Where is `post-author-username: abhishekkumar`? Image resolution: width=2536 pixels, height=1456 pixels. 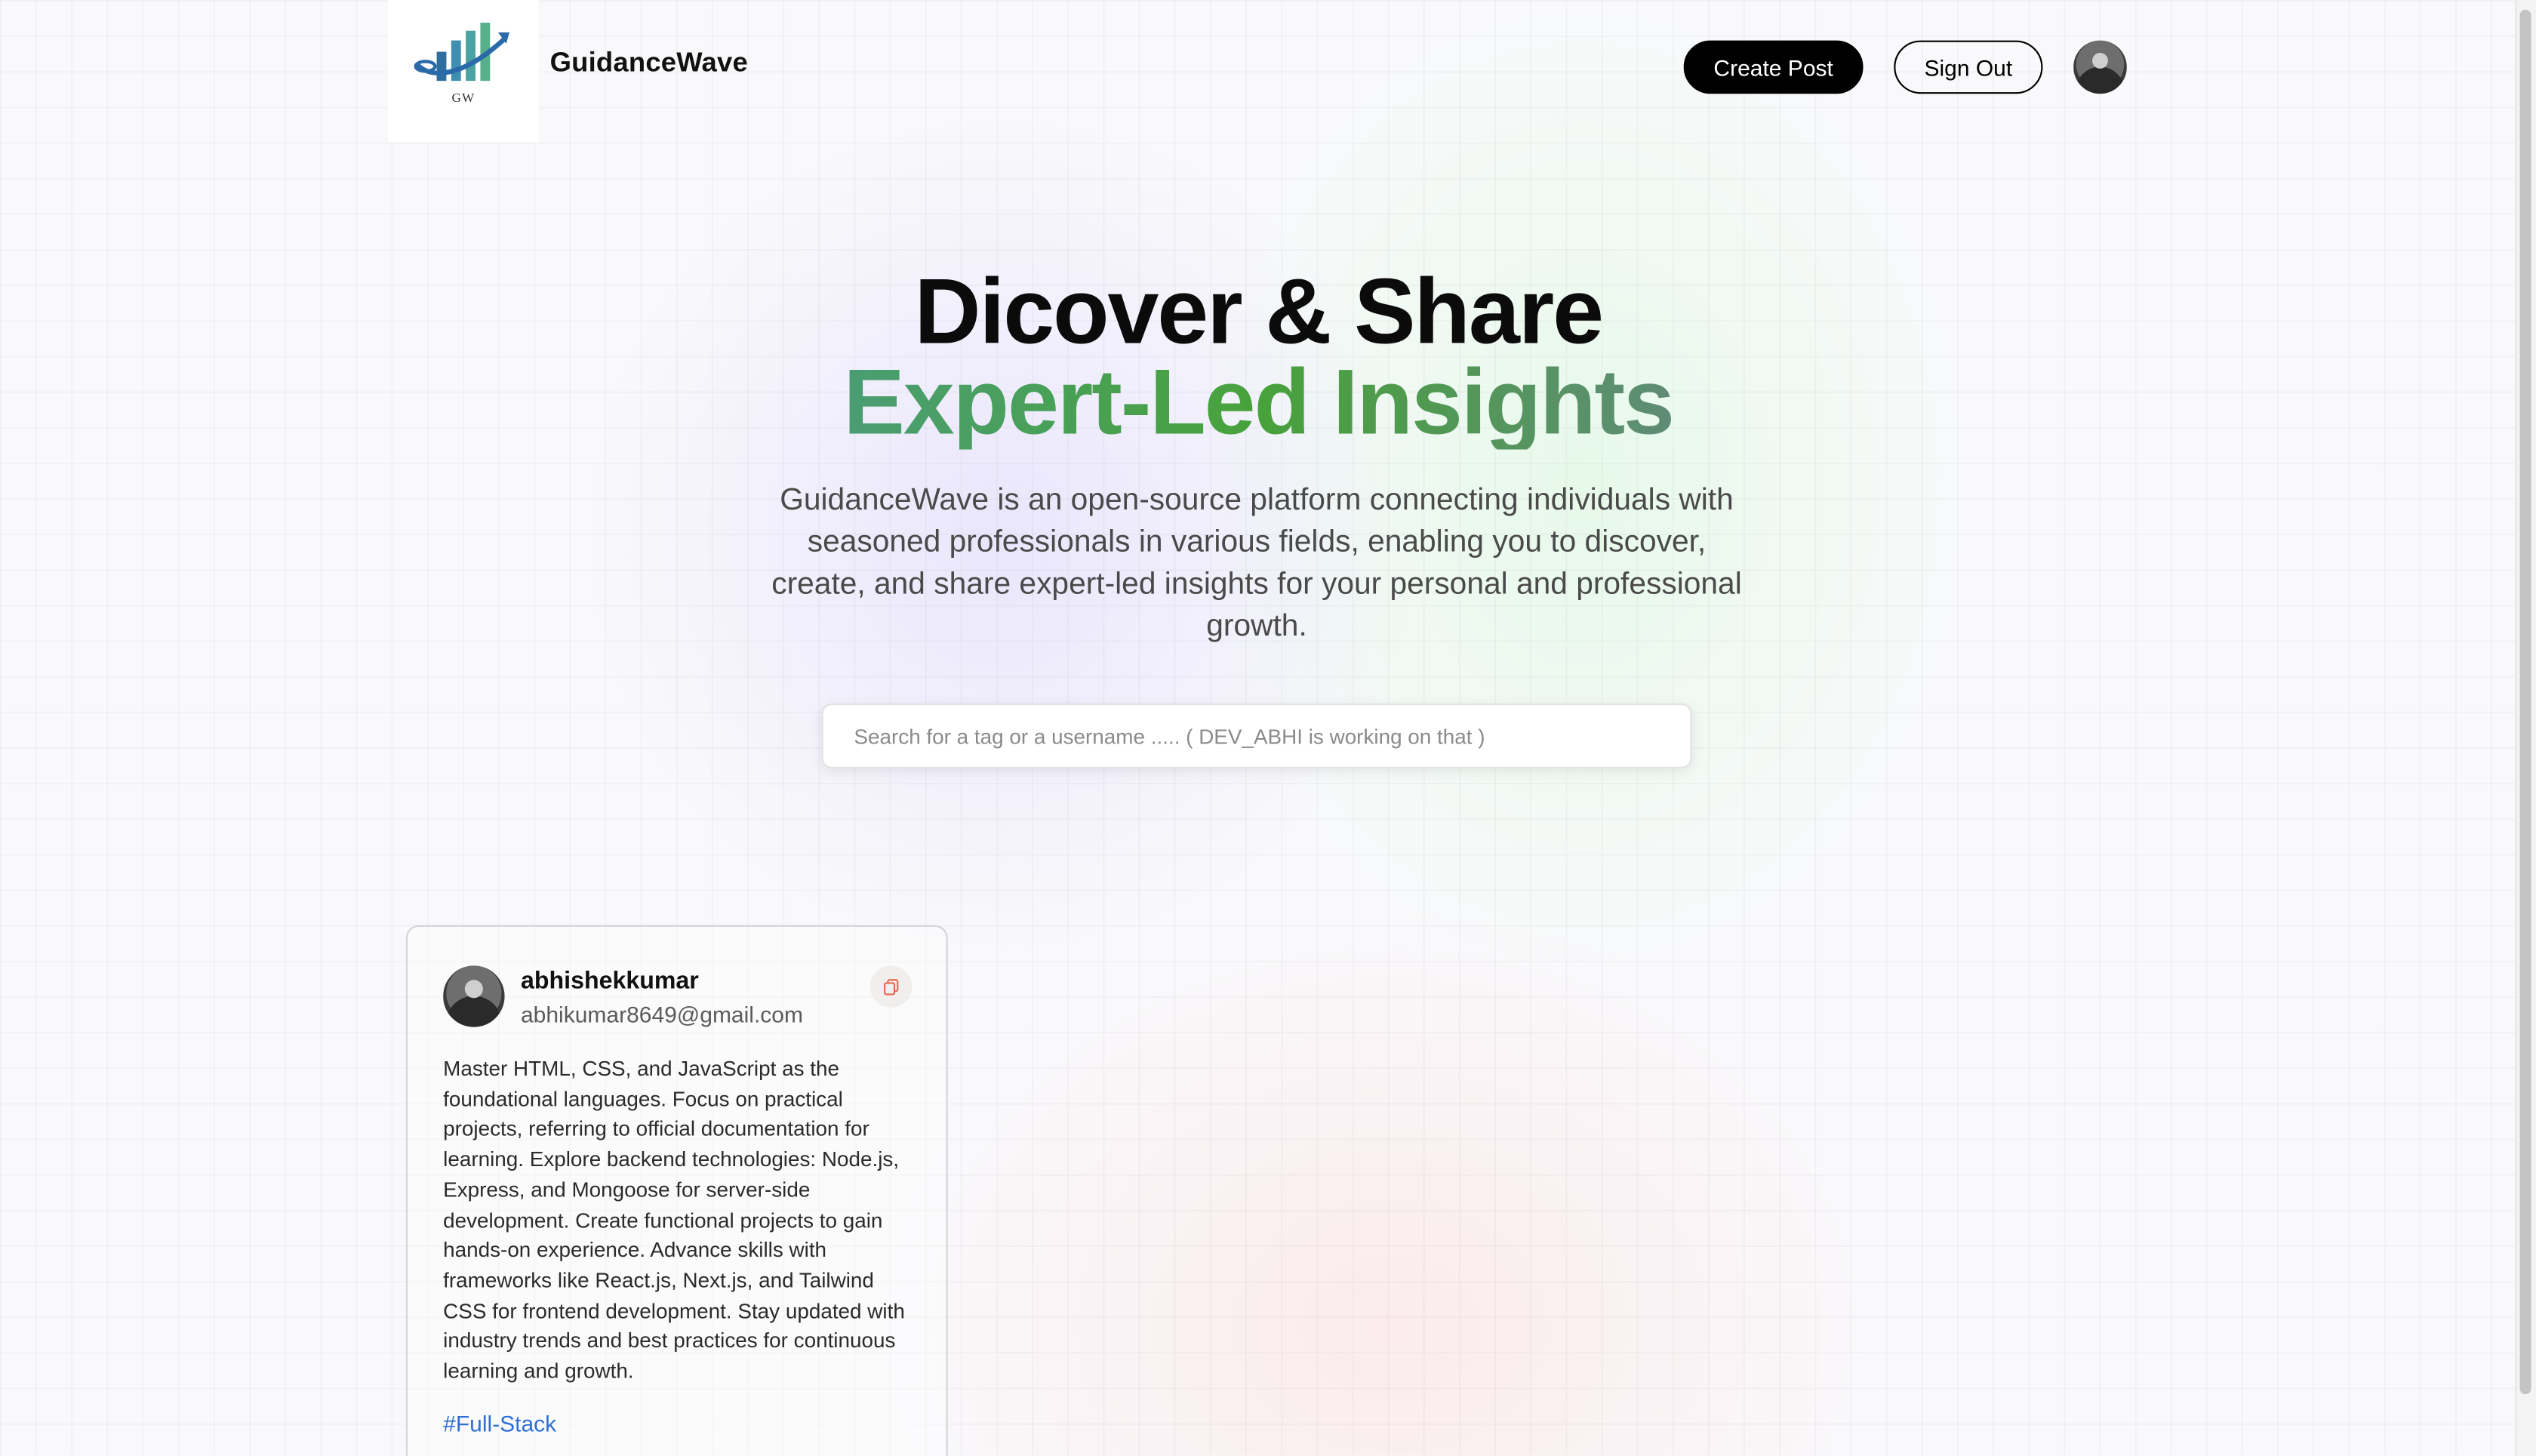 post-author-username: abhishekkumar is located at coordinates (610, 980).